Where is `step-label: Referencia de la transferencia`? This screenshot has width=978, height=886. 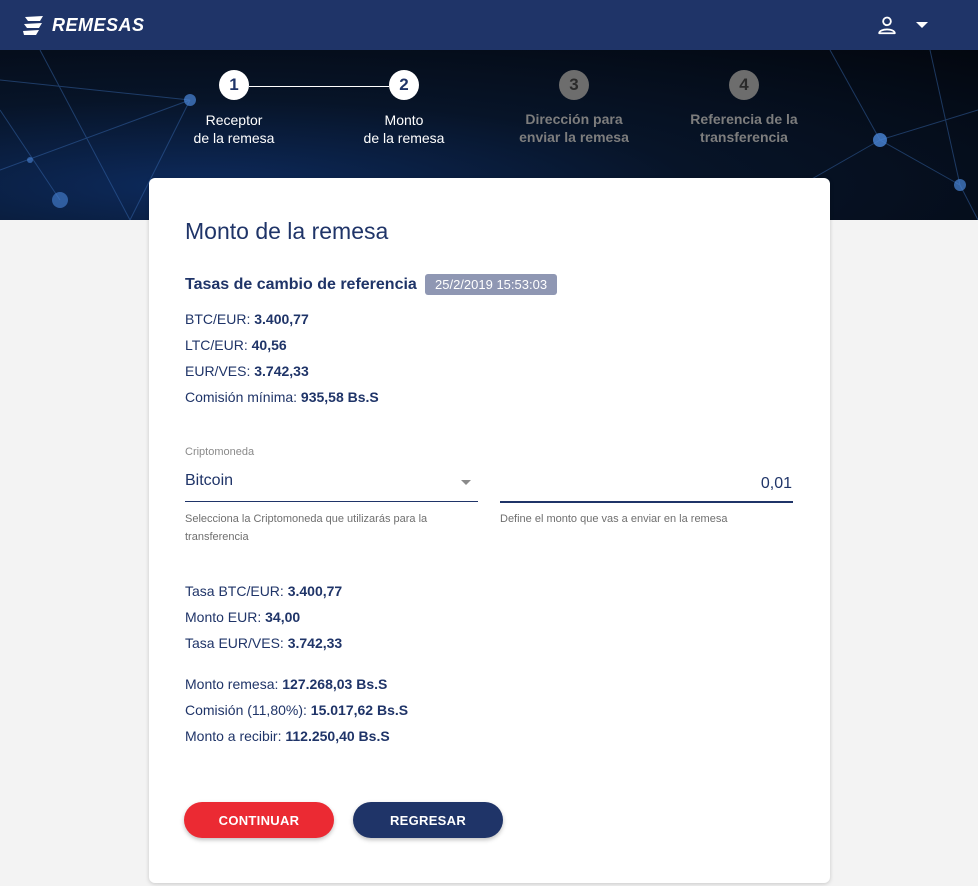 step-label: Referencia de la transferencia is located at coordinates (744, 128).